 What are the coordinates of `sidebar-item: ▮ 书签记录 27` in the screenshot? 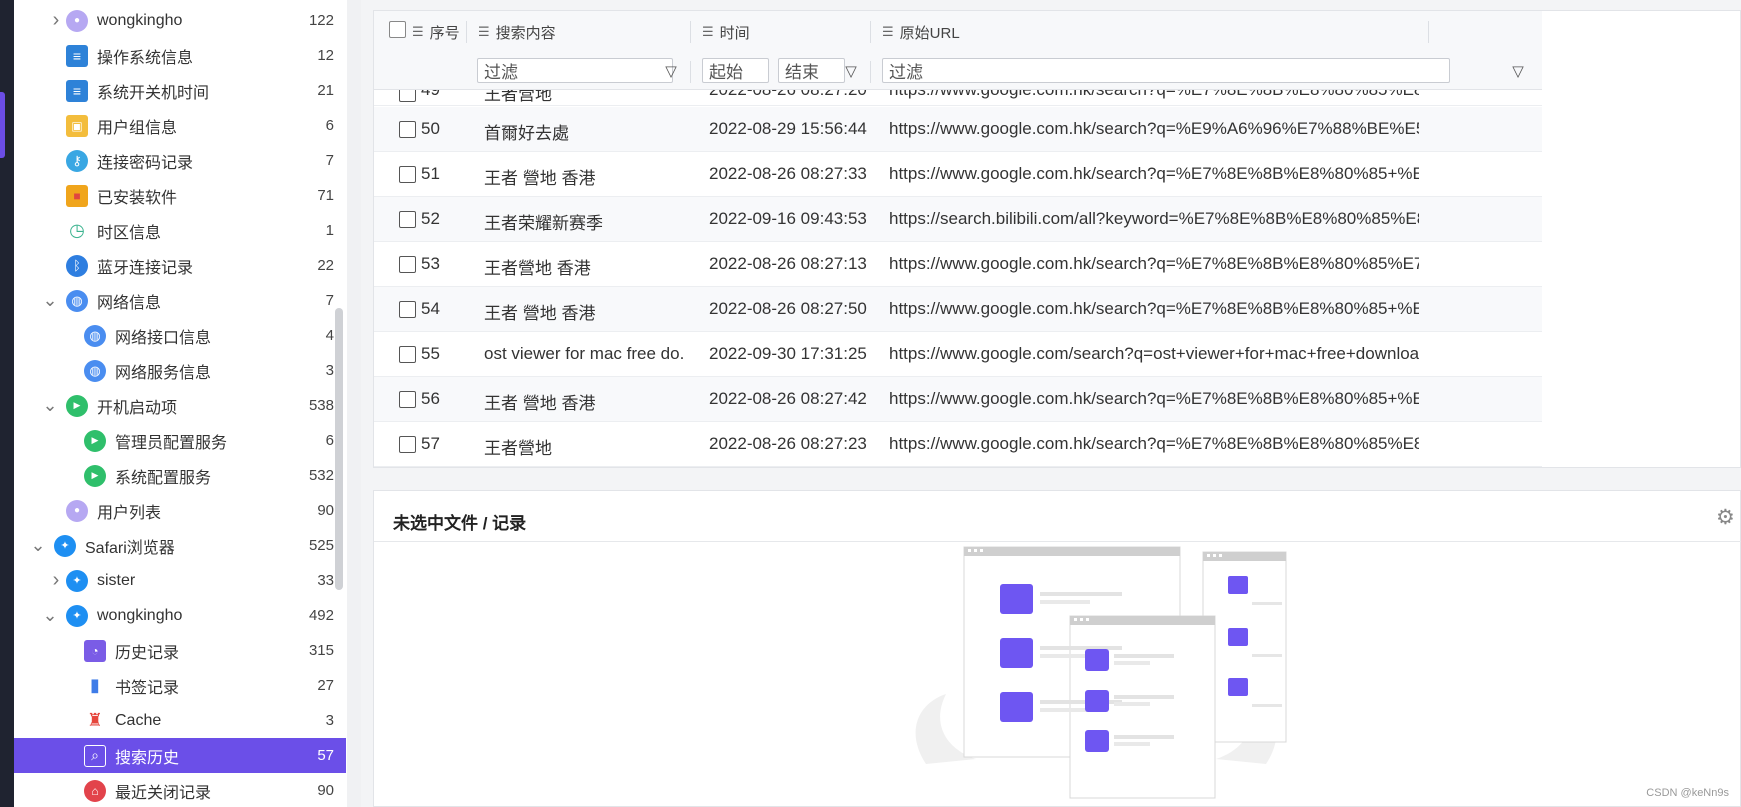 It's located at (180, 685).